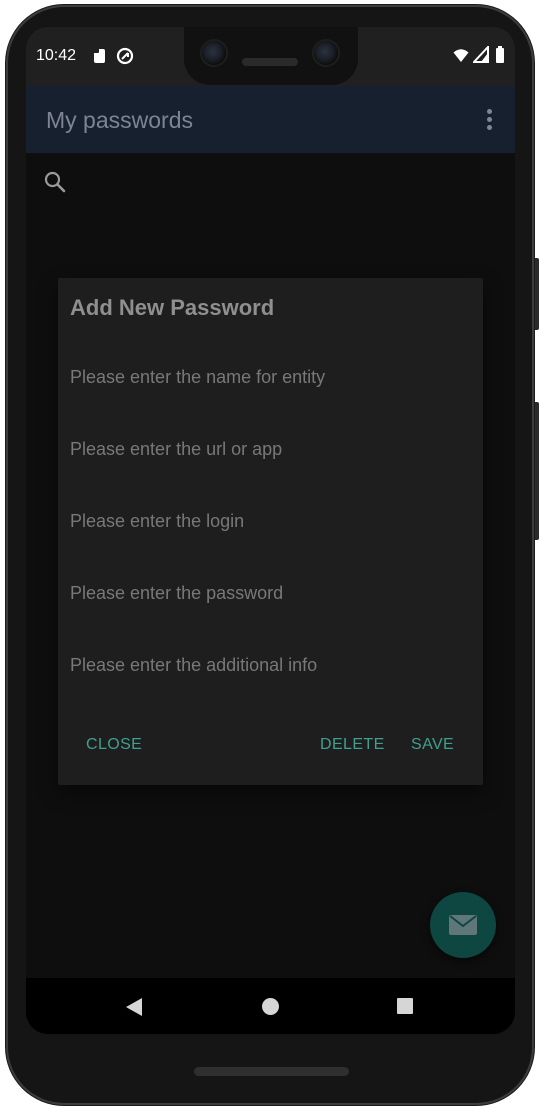 This screenshot has height=1109, width=539. Describe the element at coordinates (500, 54) in the screenshot. I see `battery-icon` at that location.